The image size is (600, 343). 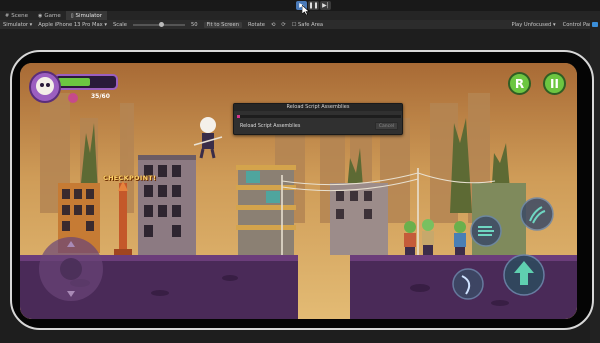 I want to click on safe-area-toggle: ☐ Safe Area, so click(x=307, y=25).